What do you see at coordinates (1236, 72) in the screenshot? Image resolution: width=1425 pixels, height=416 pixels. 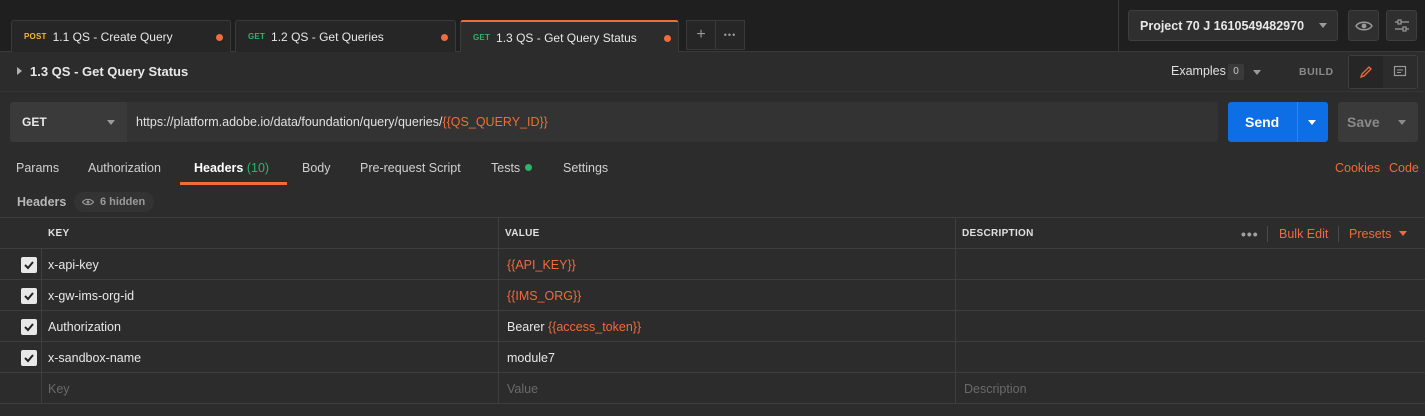 I see `examples-count-badge: 0` at bounding box center [1236, 72].